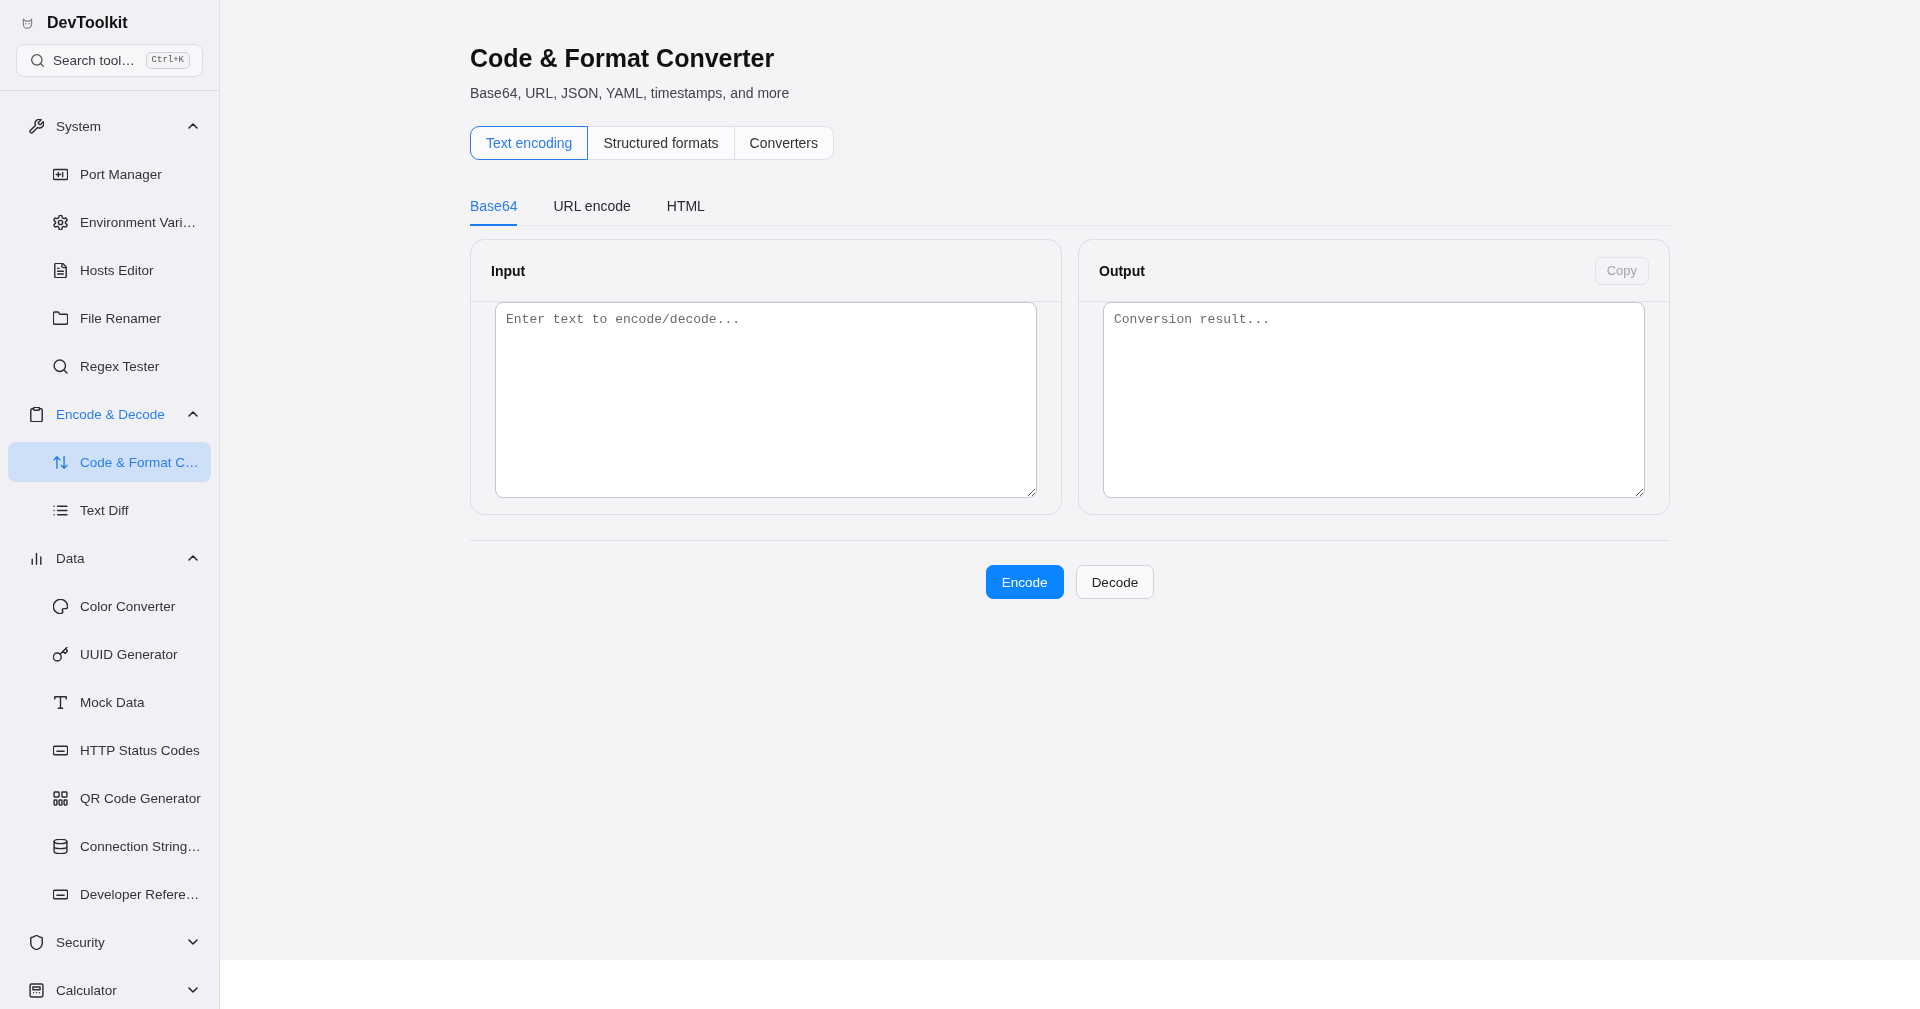  I want to click on format-tab: HTML, so click(685, 208).